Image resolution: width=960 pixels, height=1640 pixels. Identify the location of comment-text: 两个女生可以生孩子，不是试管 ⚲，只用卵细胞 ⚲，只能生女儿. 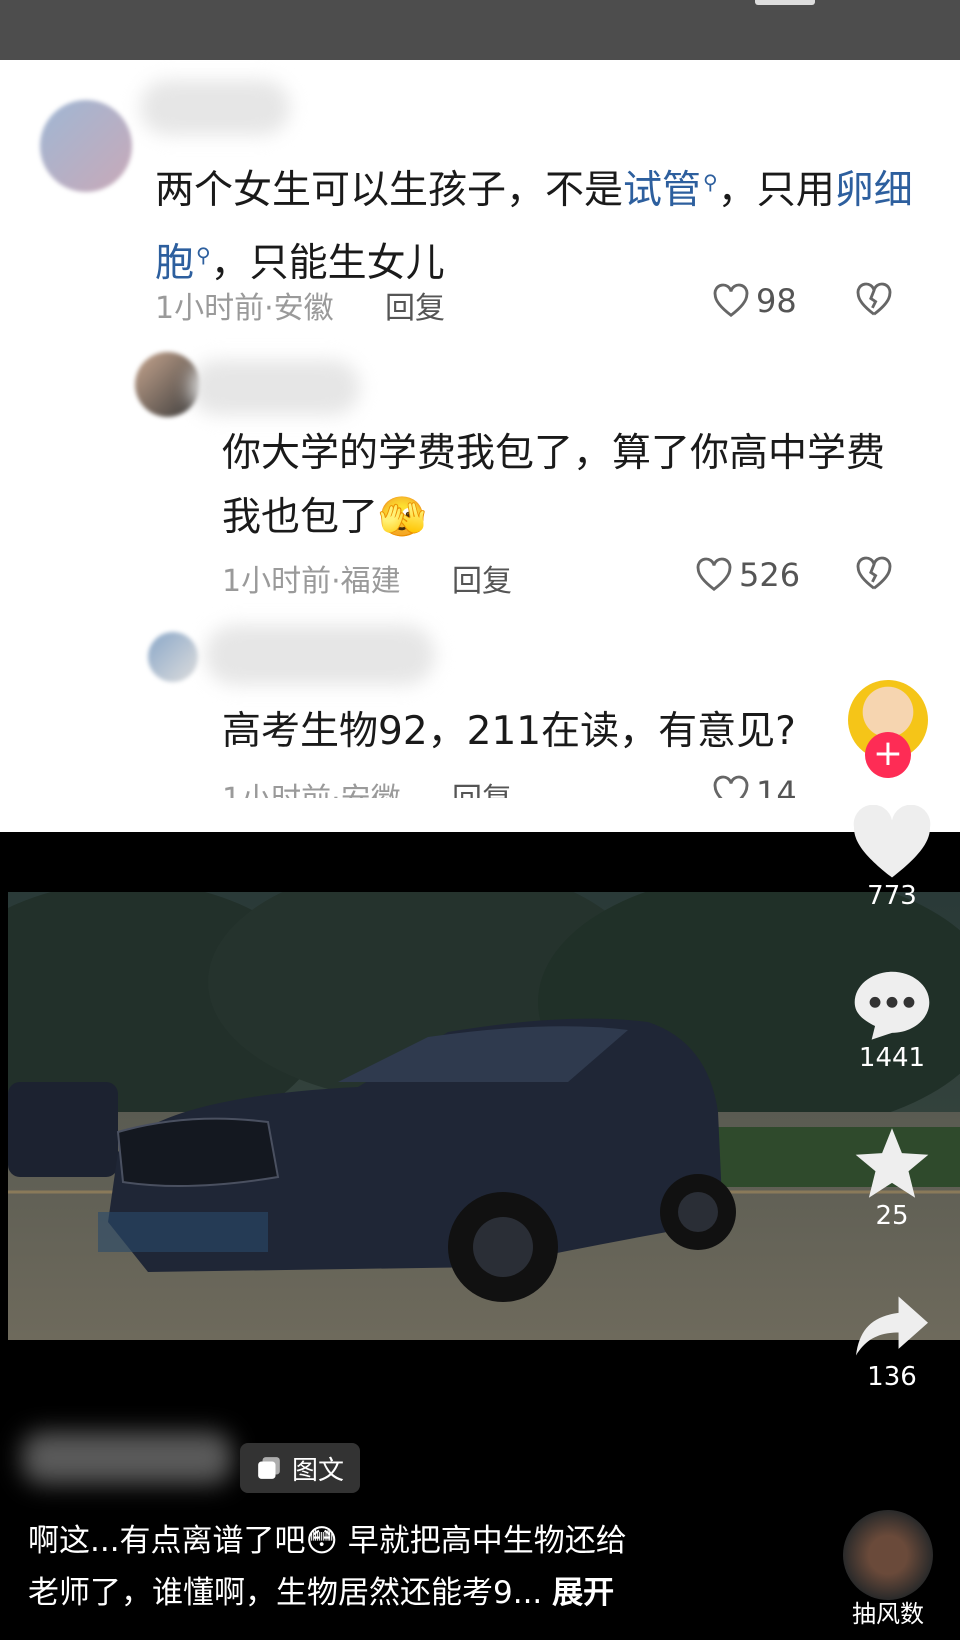
(534, 227).